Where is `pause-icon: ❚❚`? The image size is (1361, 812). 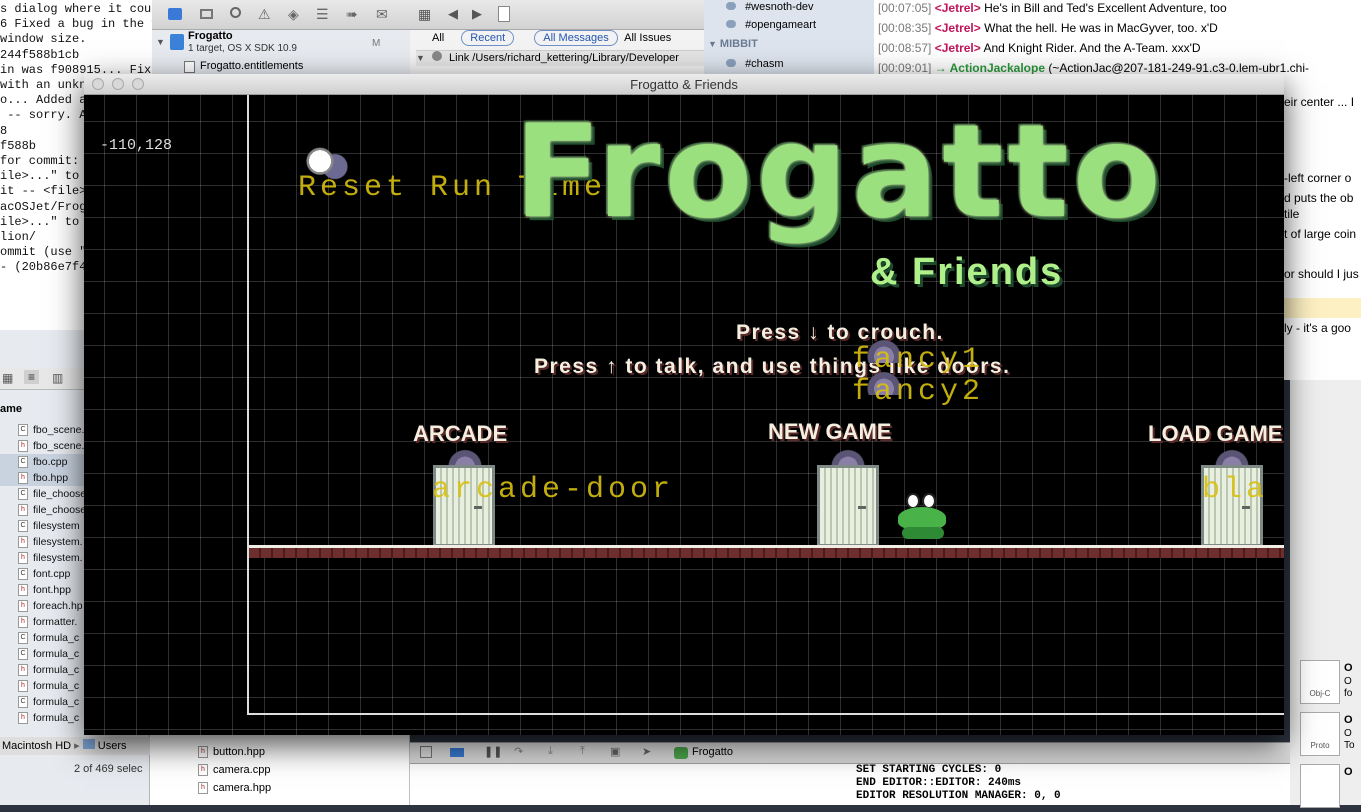
pause-icon: ❚❚ is located at coordinates (493, 751).